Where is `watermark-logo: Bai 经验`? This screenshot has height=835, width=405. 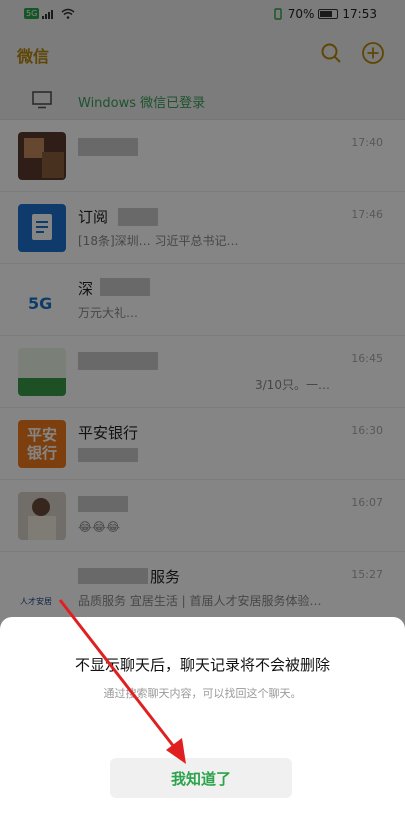
watermark-logo: Bai 经验 is located at coordinates (349, 801).